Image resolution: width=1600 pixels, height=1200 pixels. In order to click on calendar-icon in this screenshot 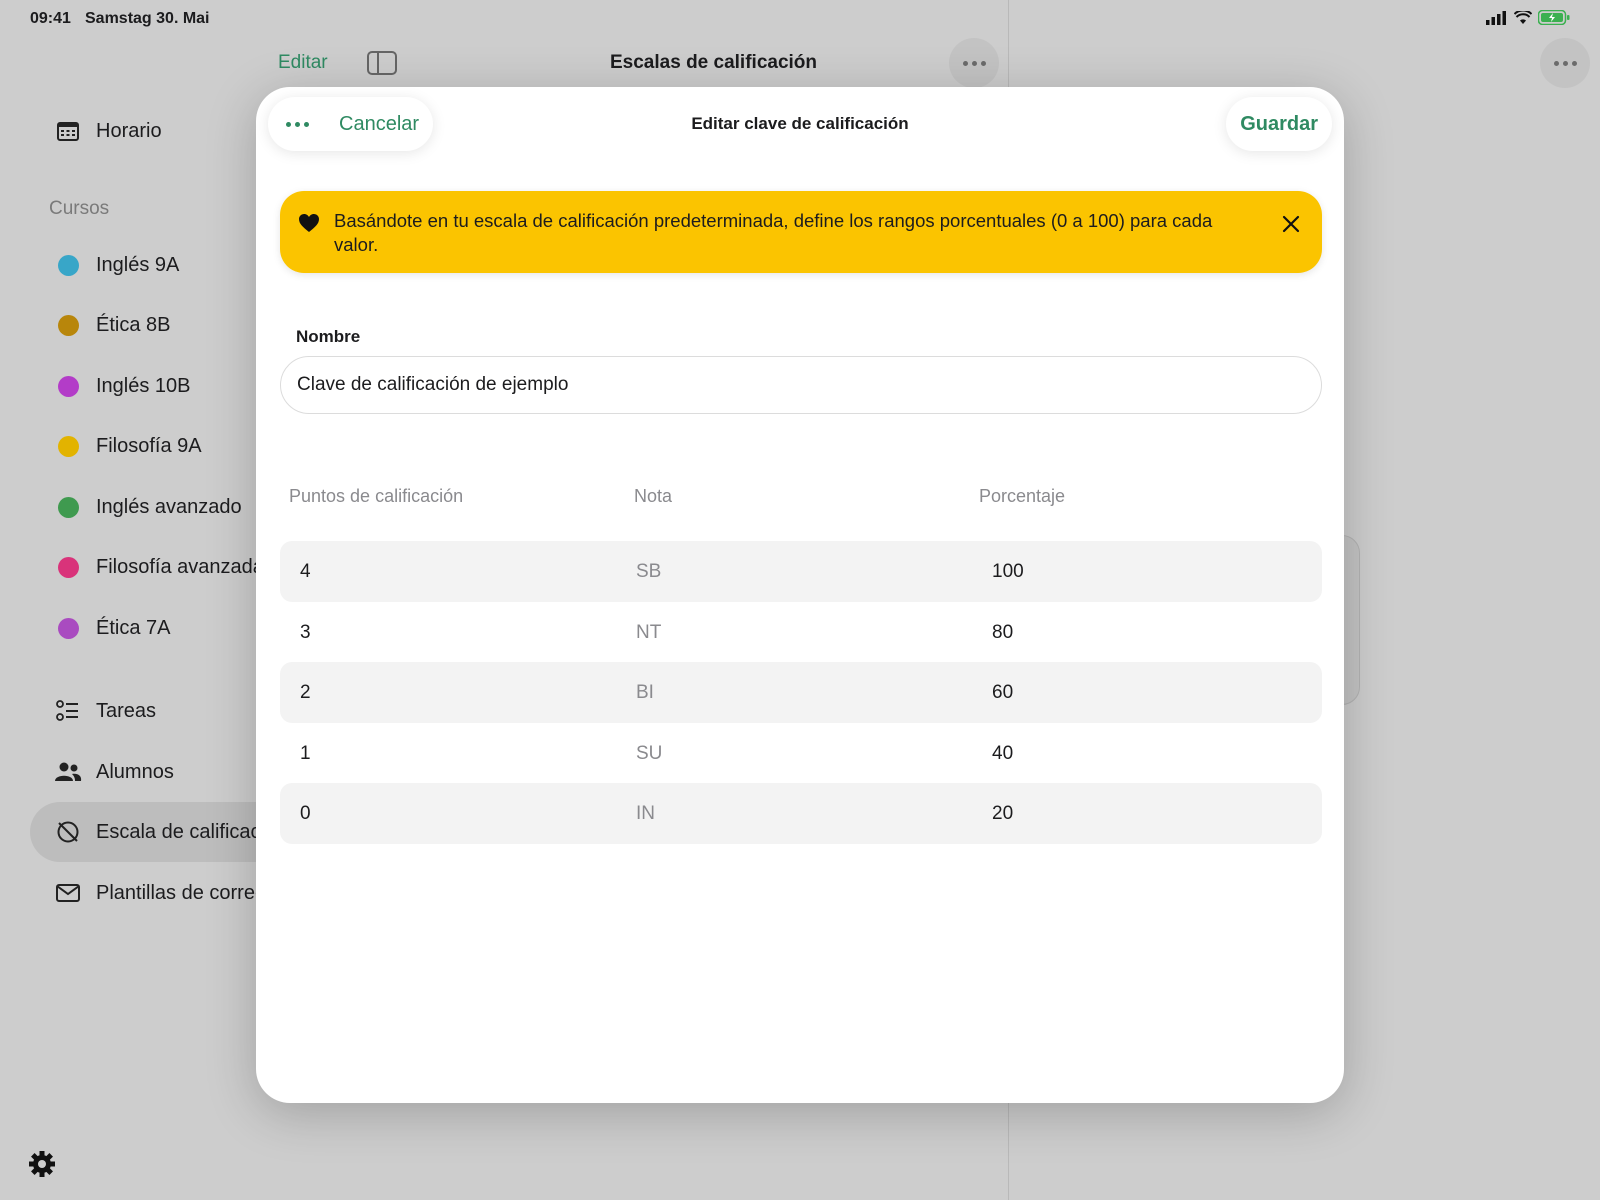, I will do `click(68, 131)`.